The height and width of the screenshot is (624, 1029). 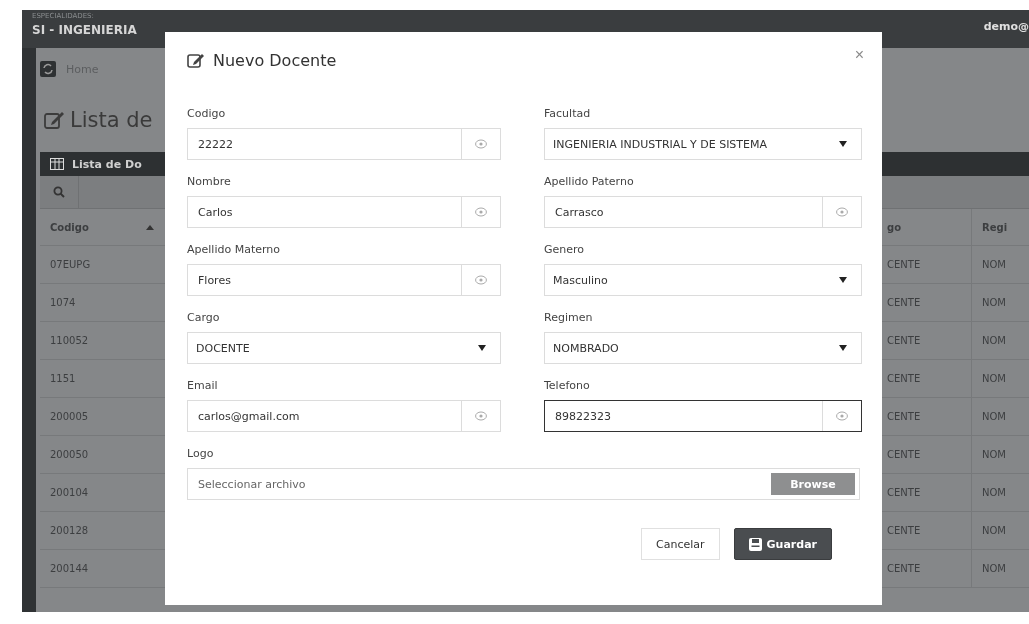 I want to click on field-label: Codigo, so click(x=207, y=113).